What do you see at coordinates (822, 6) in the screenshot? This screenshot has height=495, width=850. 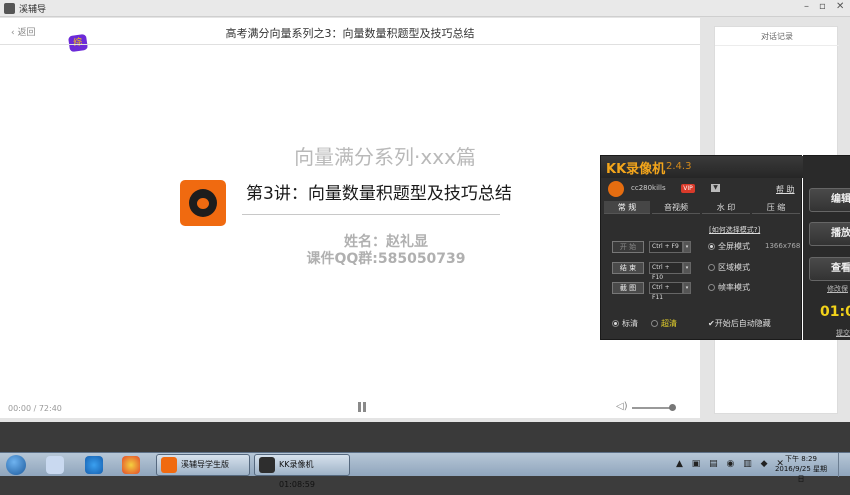 I see `maximize-button: ▫` at bounding box center [822, 6].